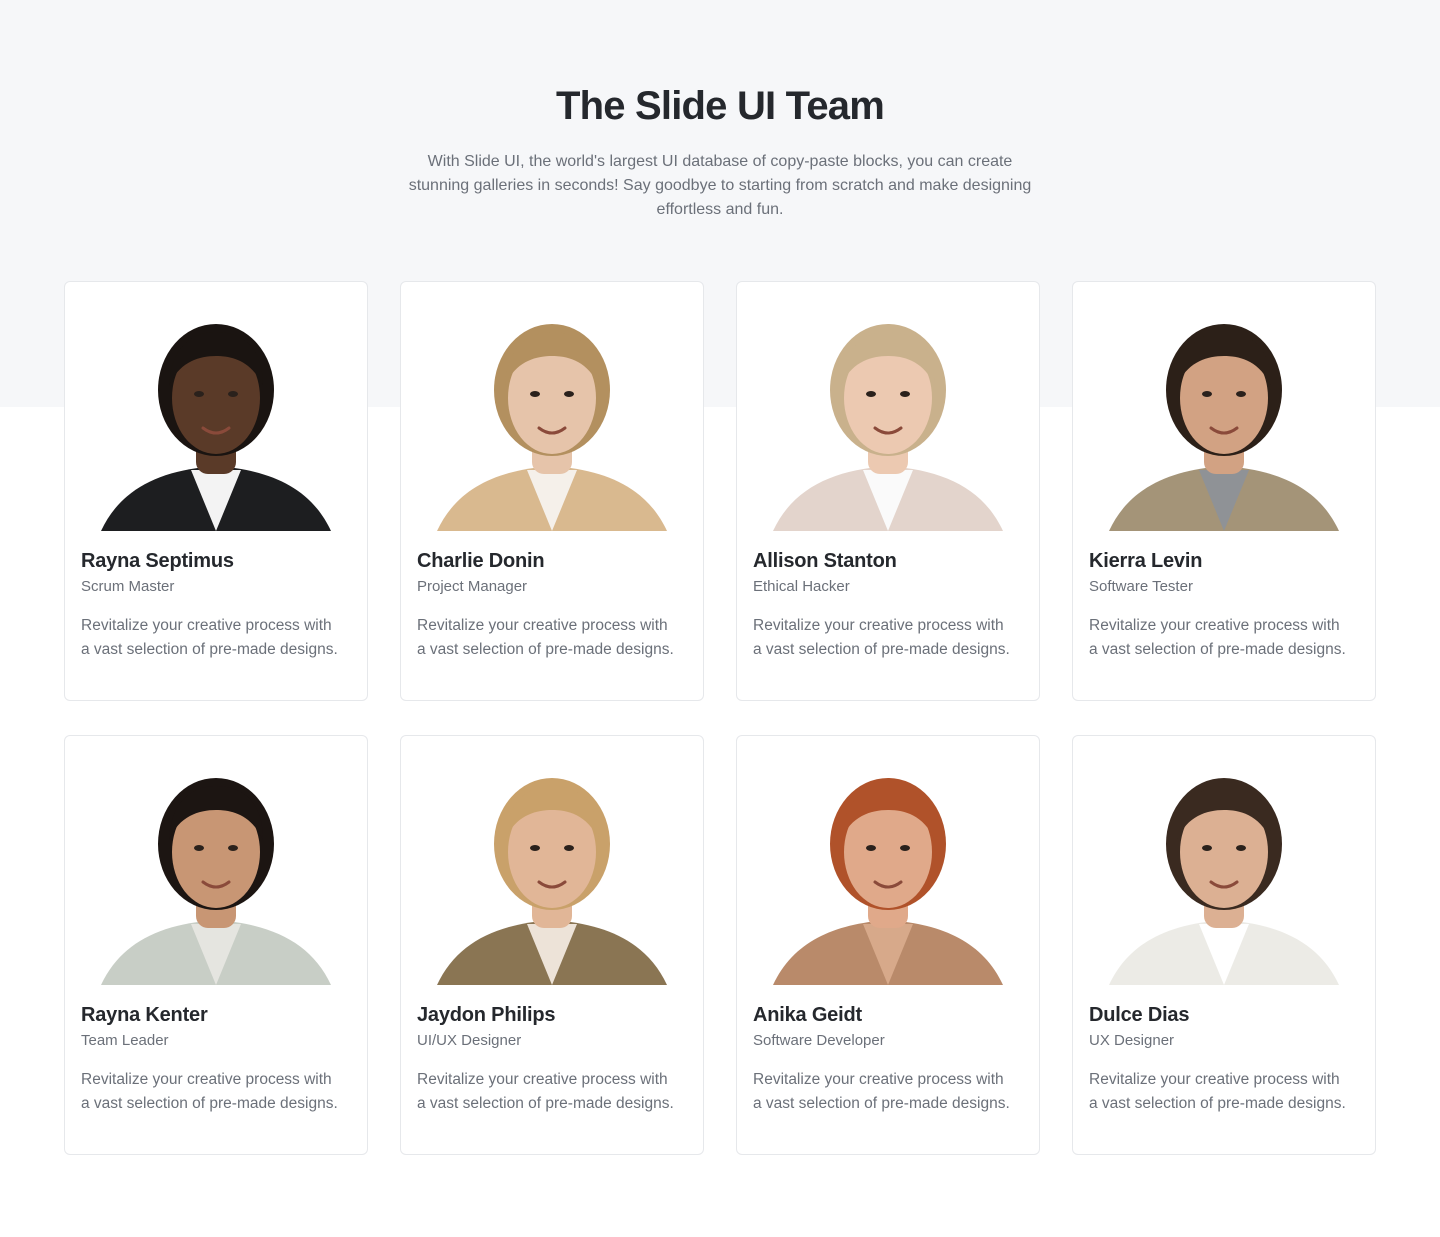  Describe the element at coordinates (1132, 1040) in the screenshot. I see `member-role: UX Designer` at that location.